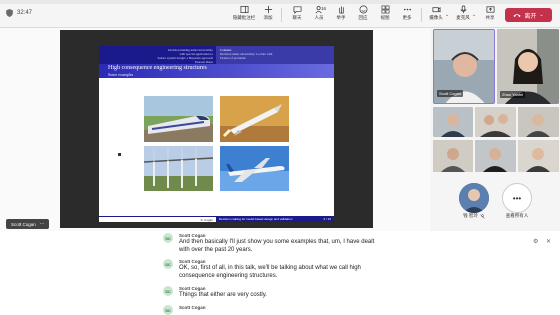  I want to click on participant-avatar, so click(474, 198).